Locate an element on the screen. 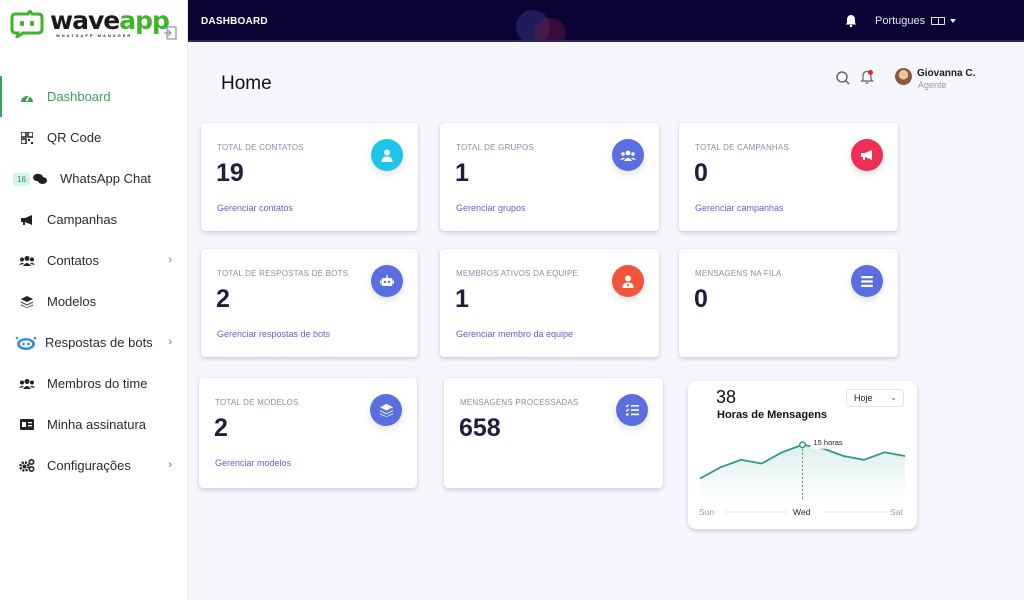 This screenshot has height=600, width=1024. card-label: TOTAL DE MODELOS is located at coordinates (257, 402).